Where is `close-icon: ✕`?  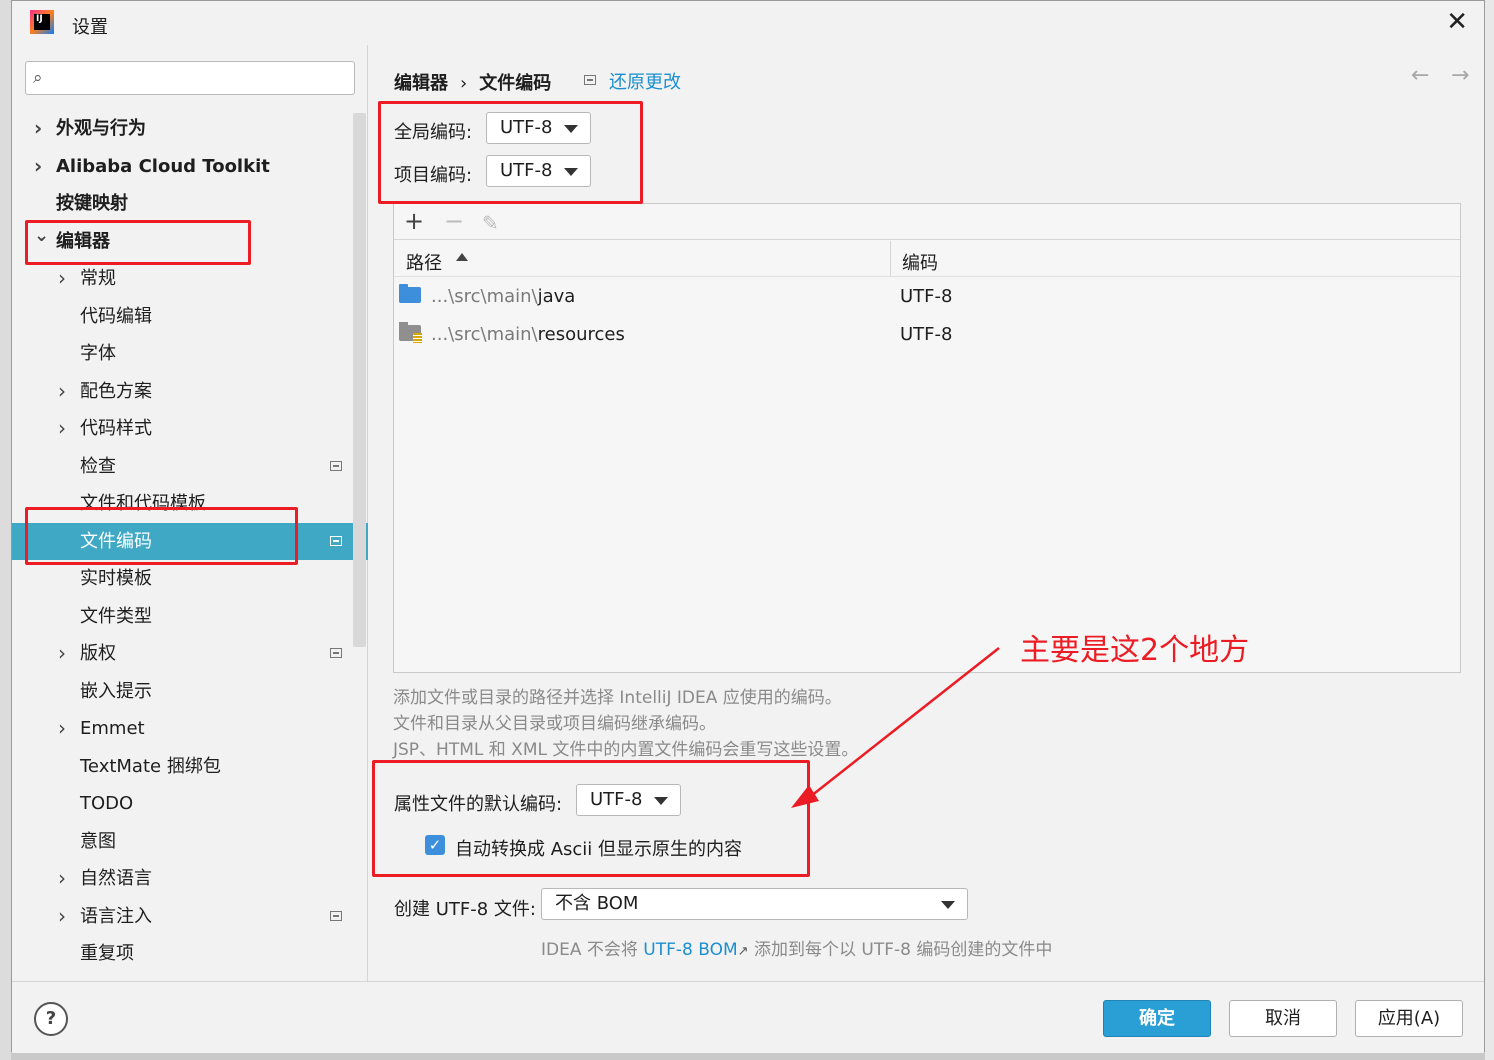
close-icon: ✕ is located at coordinates (1457, 22).